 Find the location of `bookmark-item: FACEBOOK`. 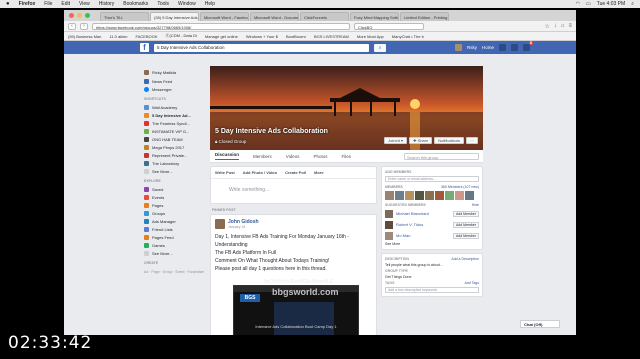

bookmark-item: FACEBOOK is located at coordinates (147, 36).